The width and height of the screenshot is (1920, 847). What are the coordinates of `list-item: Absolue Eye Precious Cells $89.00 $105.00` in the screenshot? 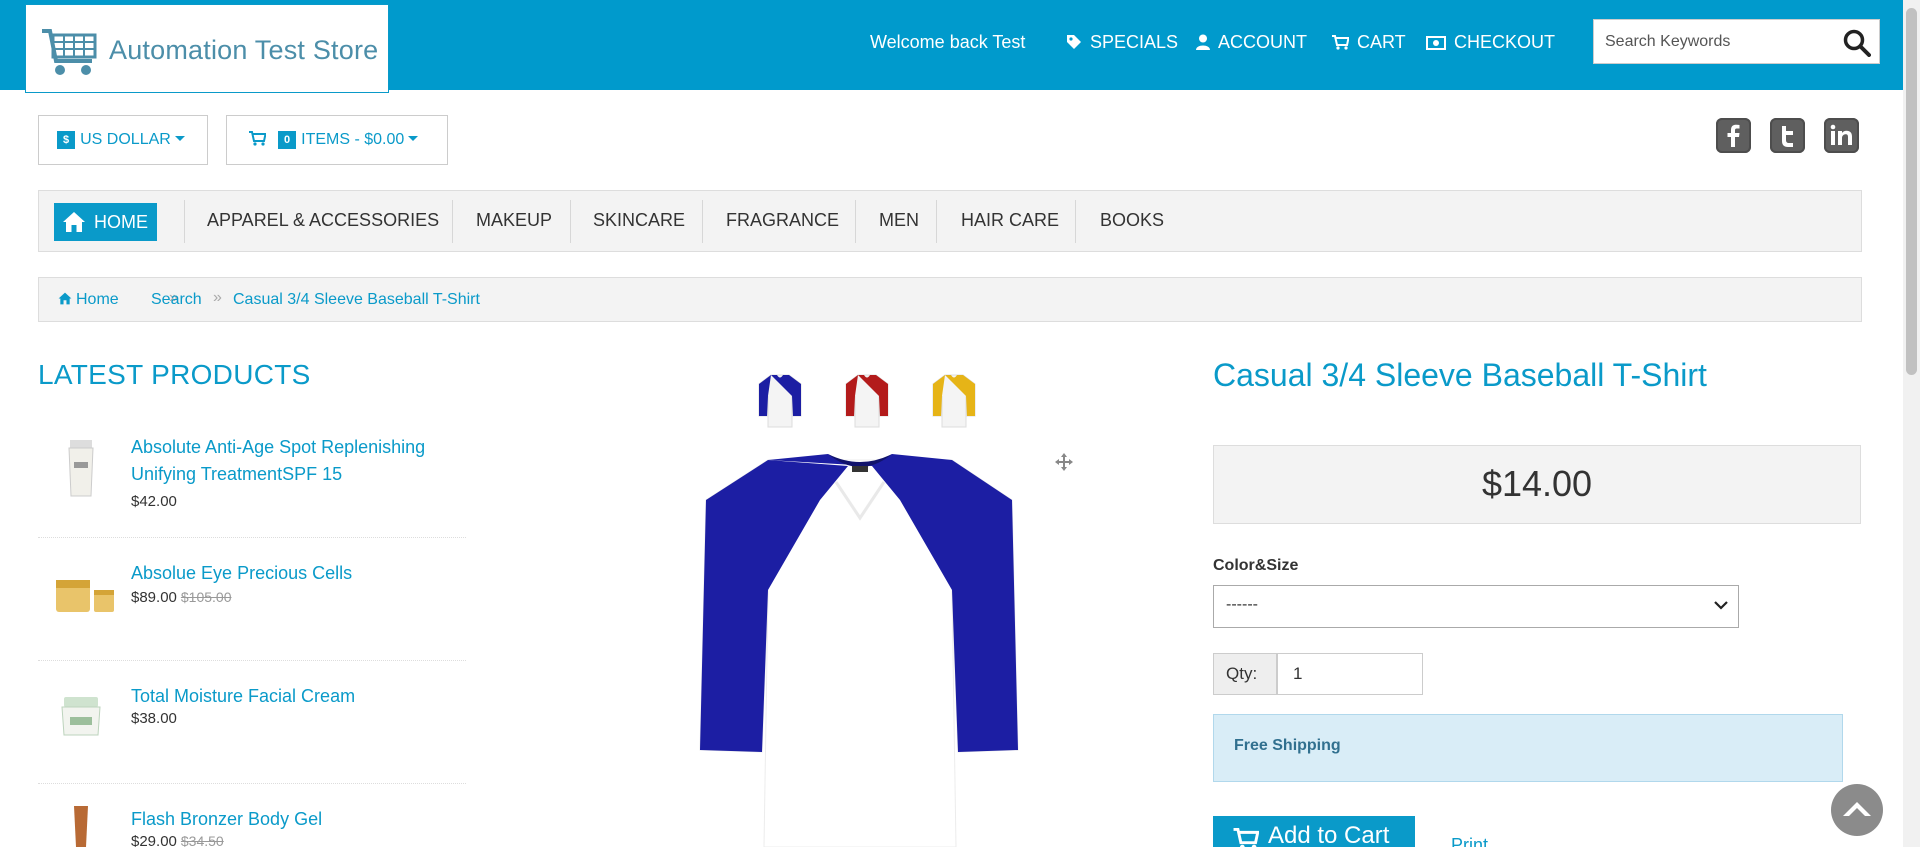 It's located at (252, 610).